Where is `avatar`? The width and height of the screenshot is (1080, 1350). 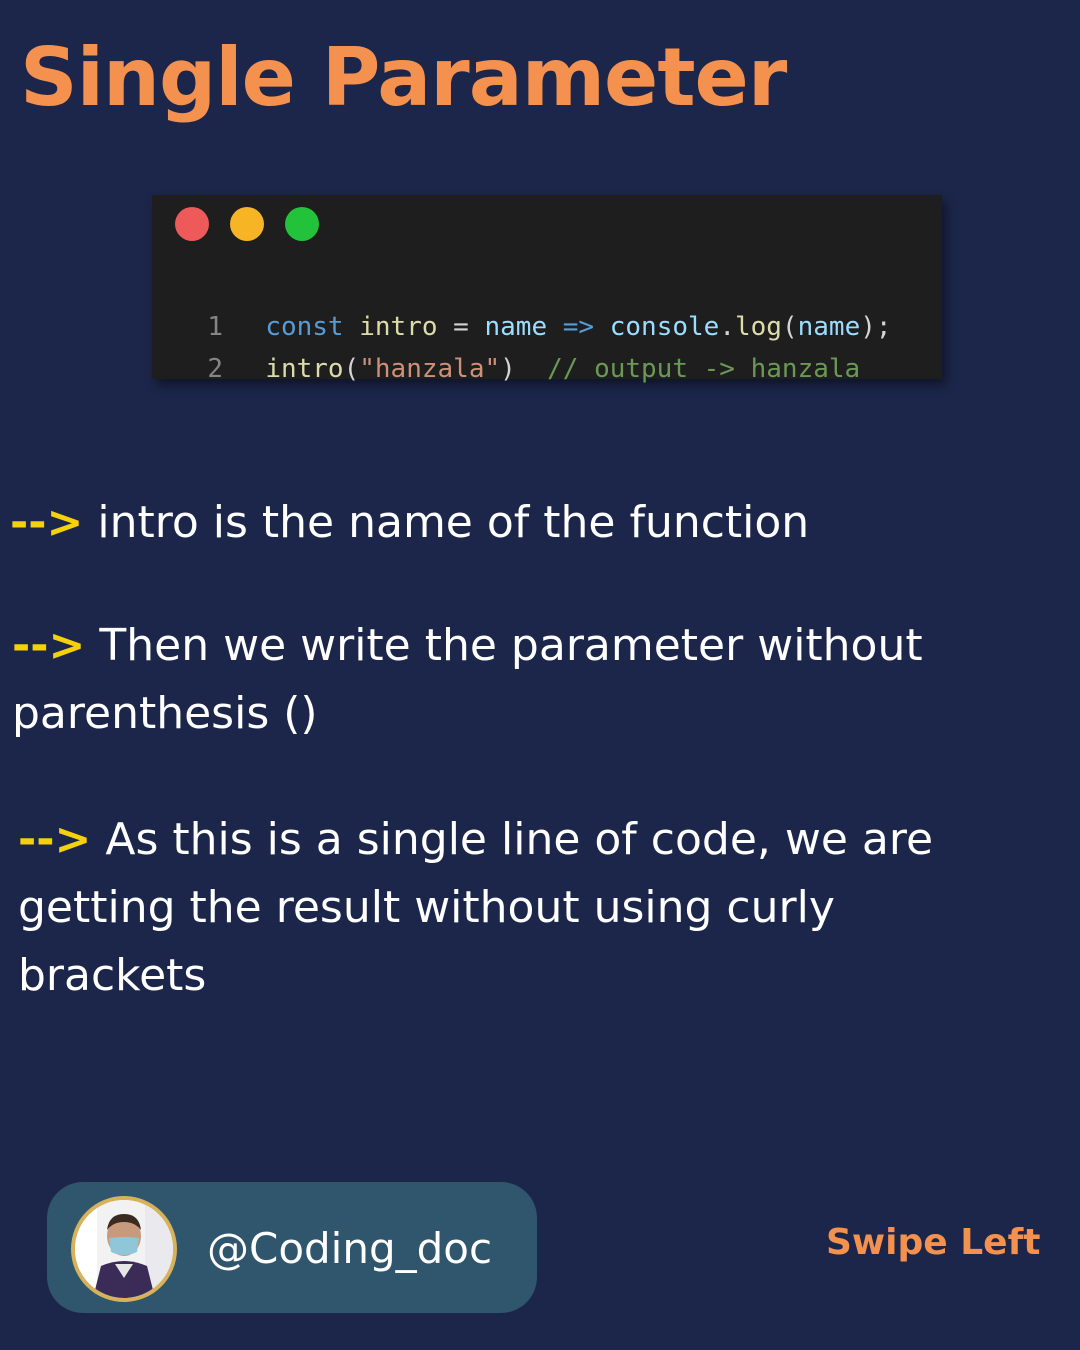 avatar is located at coordinates (124, 1249).